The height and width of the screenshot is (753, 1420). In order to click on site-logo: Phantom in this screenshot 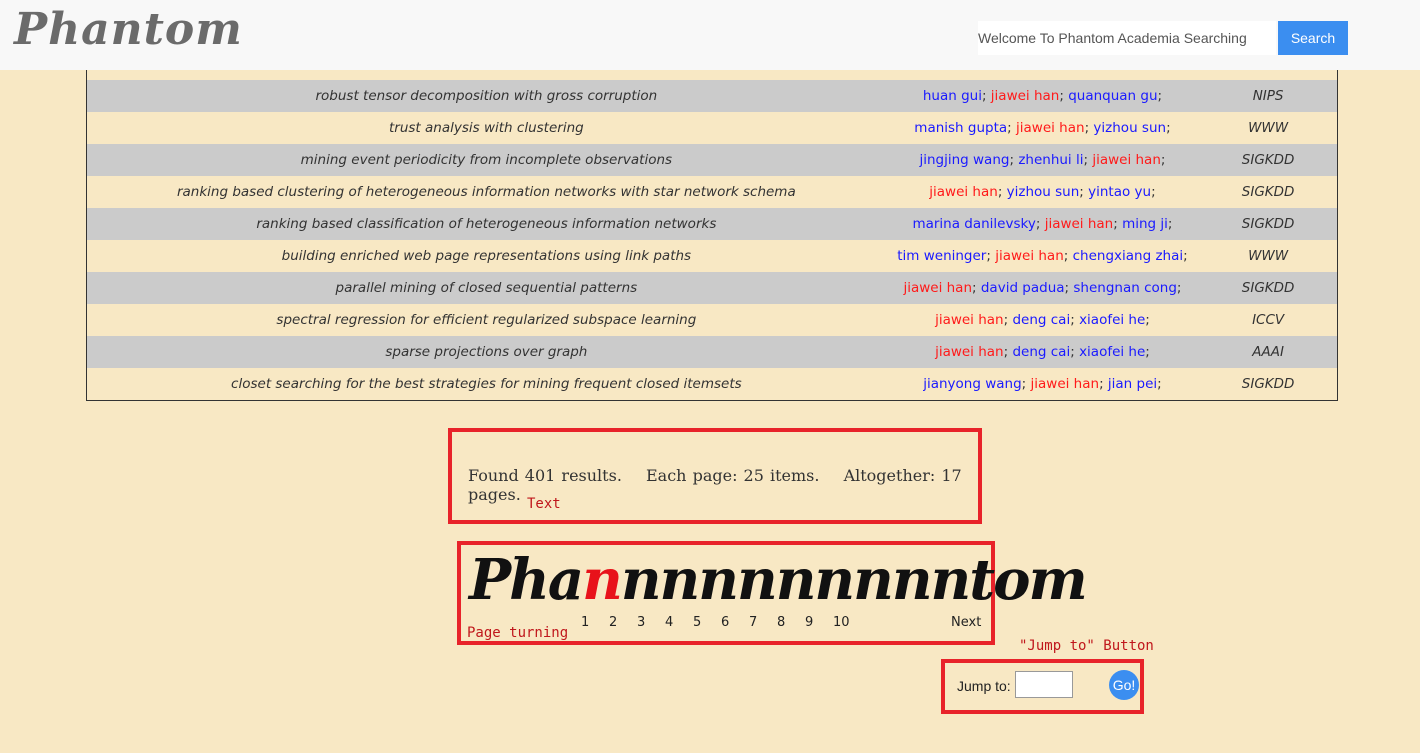, I will do `click(128, 29)`.